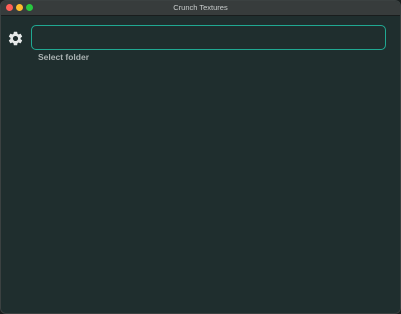 The image size is (401, 314). I want to click on gear-icon, so click(15, 38).